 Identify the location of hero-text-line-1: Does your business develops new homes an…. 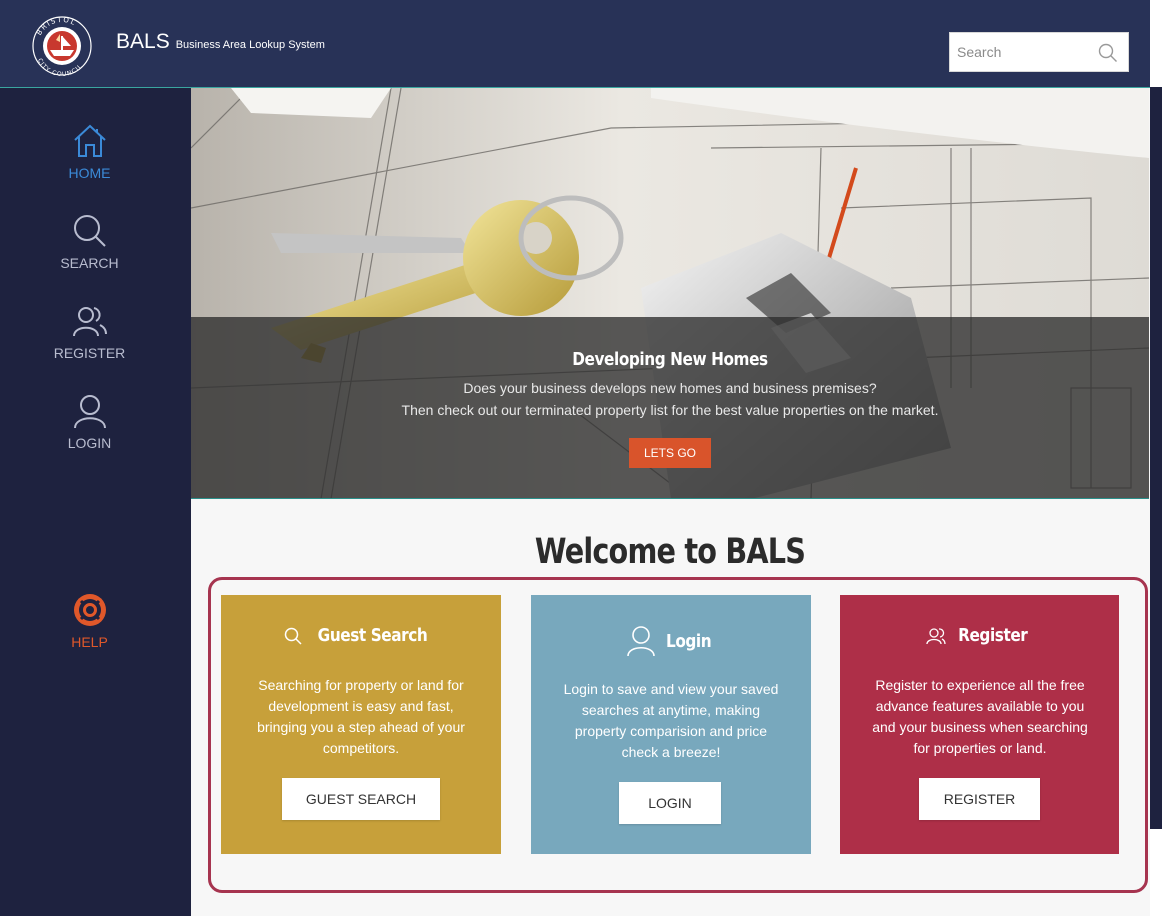
(670, 388).